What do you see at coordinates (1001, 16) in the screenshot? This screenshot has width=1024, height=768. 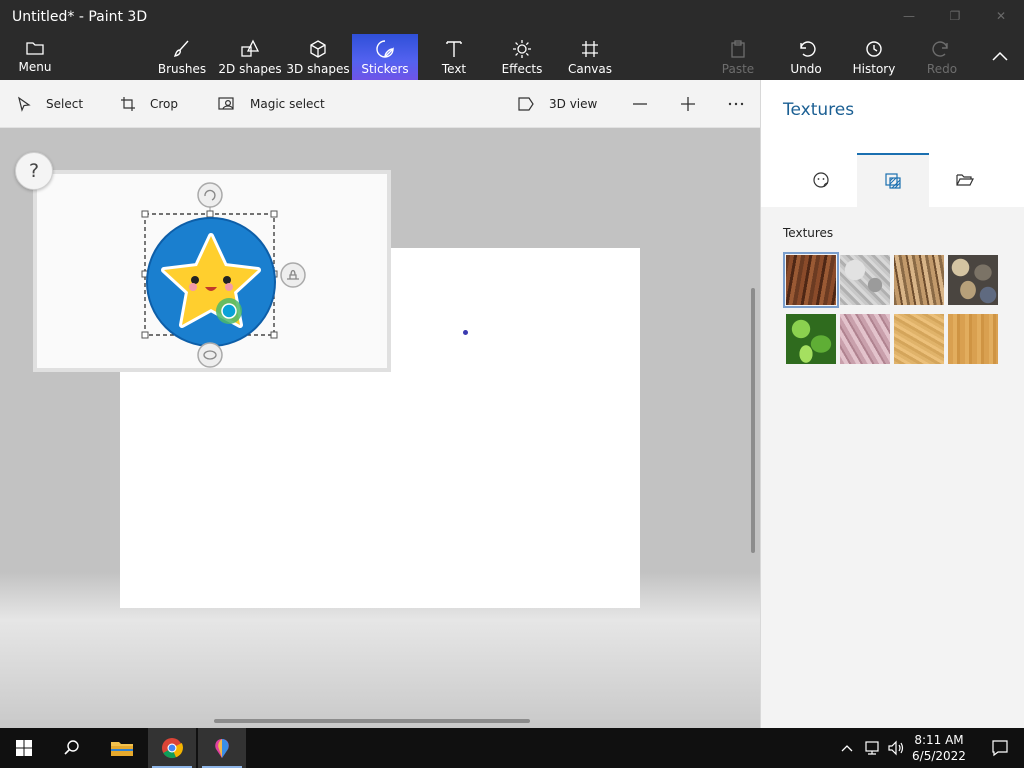 I see `close-button: ✕` at bounding box center [1001, 16].